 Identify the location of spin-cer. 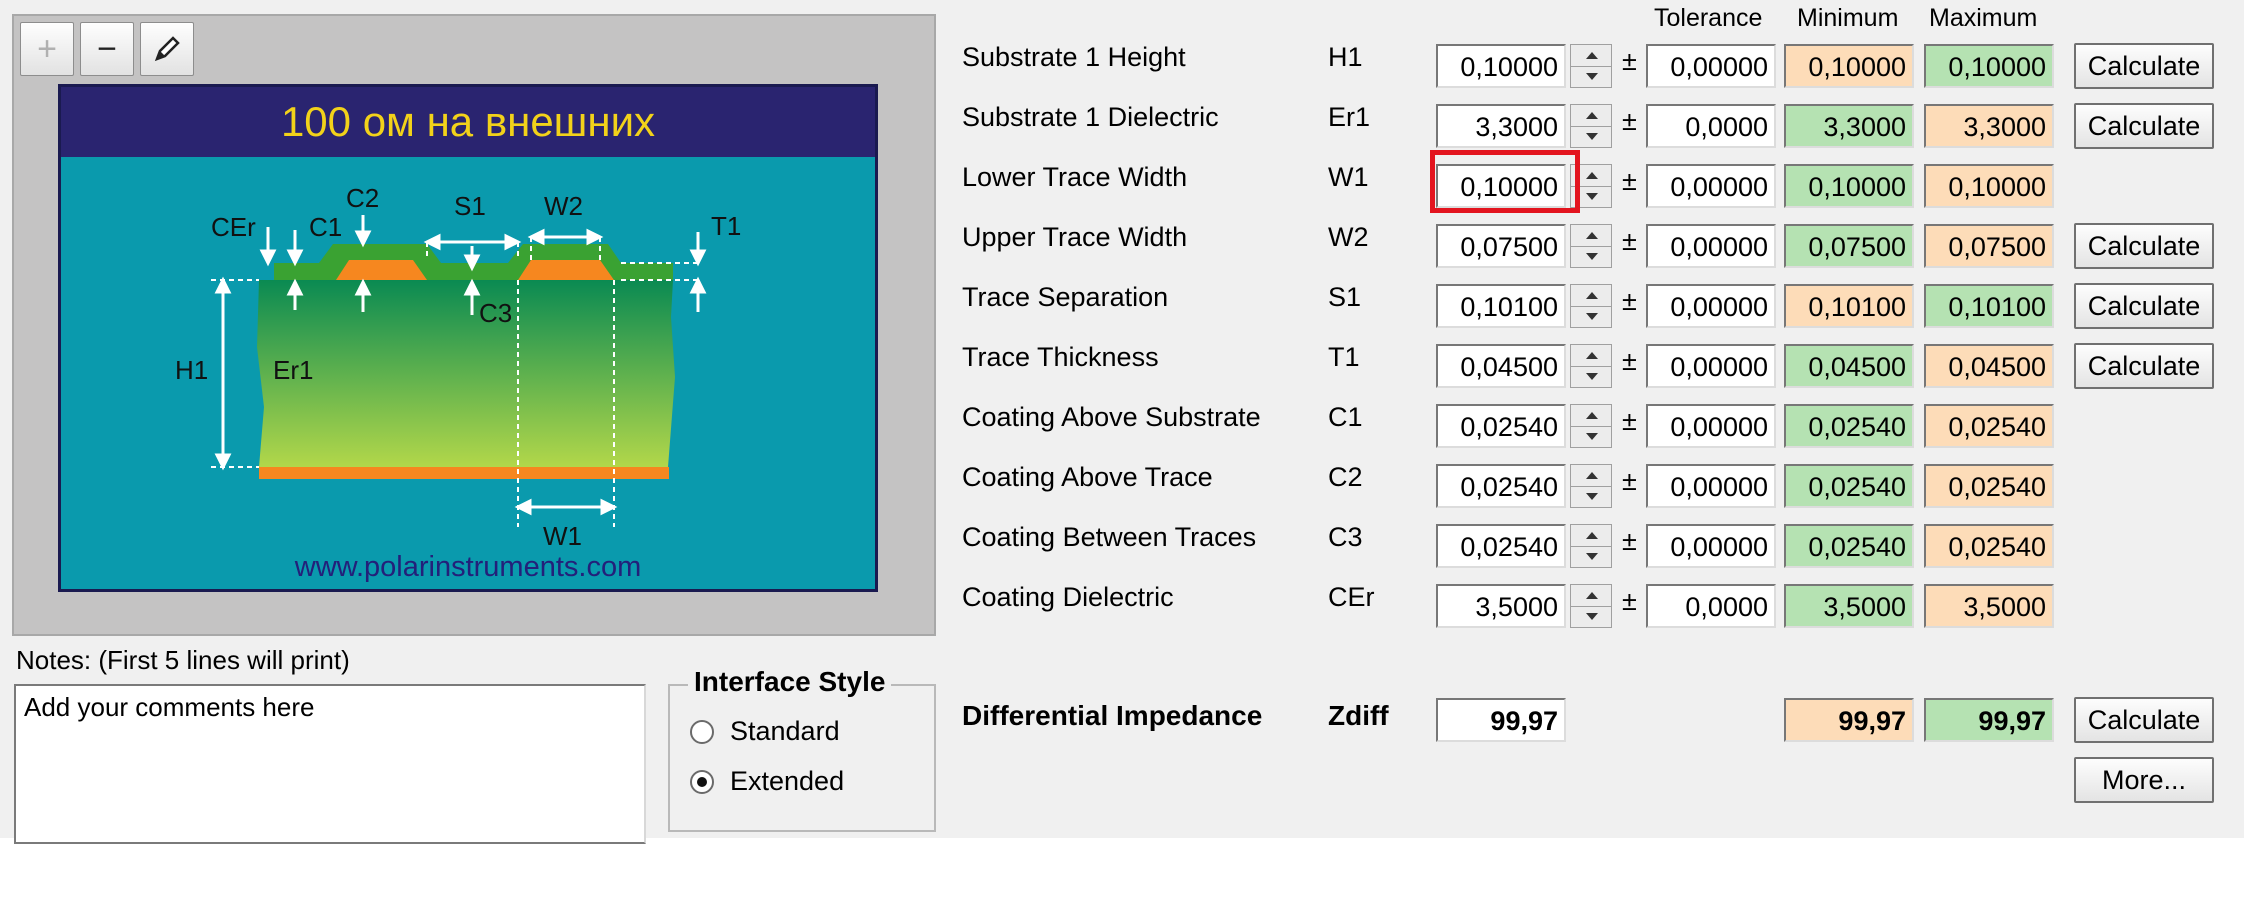
(1591, 606).